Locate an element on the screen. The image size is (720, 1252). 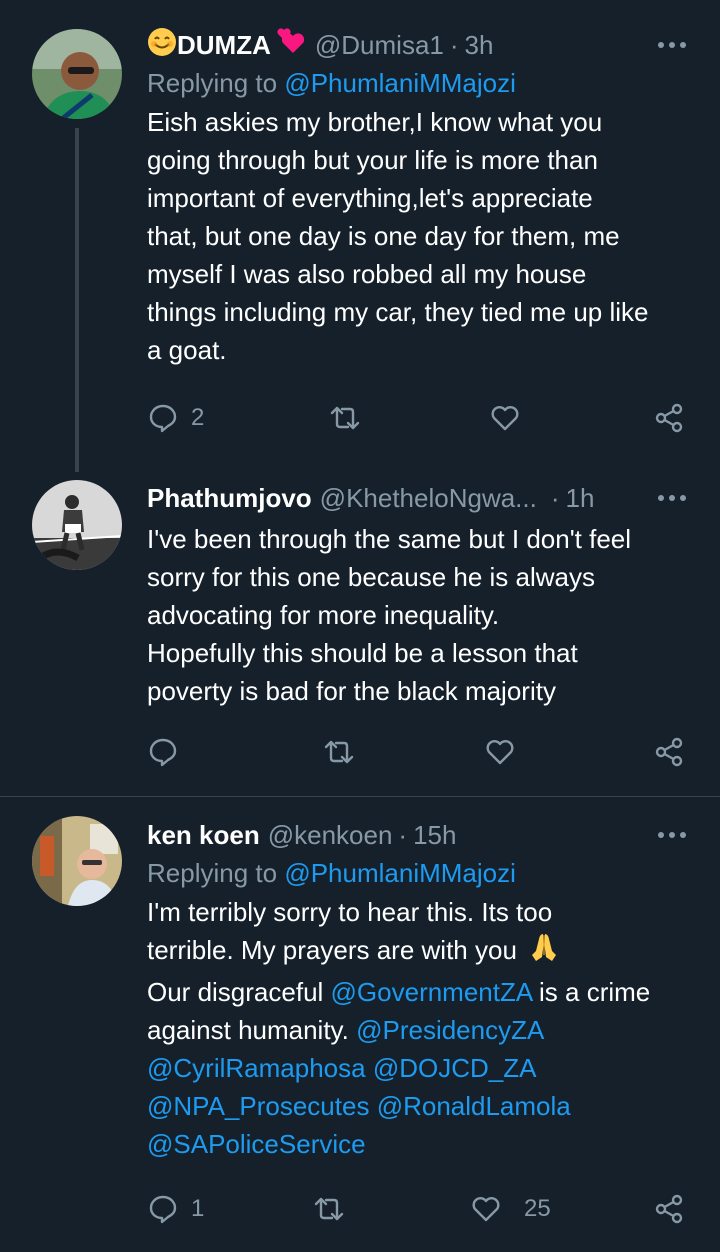
mention-link: @SAPoliceService is located at coordinates (256, 1144).